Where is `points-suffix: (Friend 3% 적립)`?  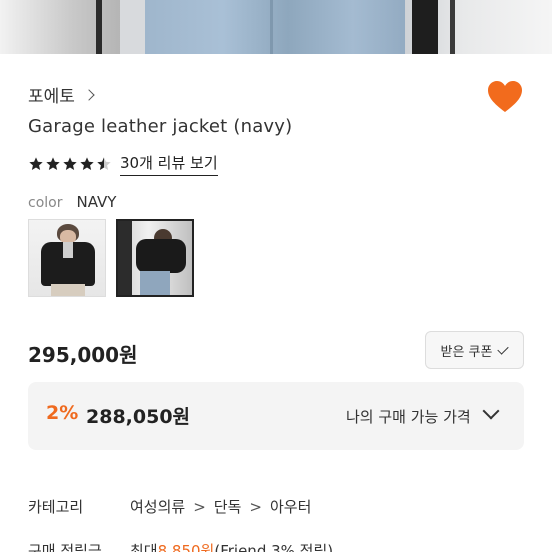
points-suffix: (Friend 3% 적립) is located at coordinates (274, 547).